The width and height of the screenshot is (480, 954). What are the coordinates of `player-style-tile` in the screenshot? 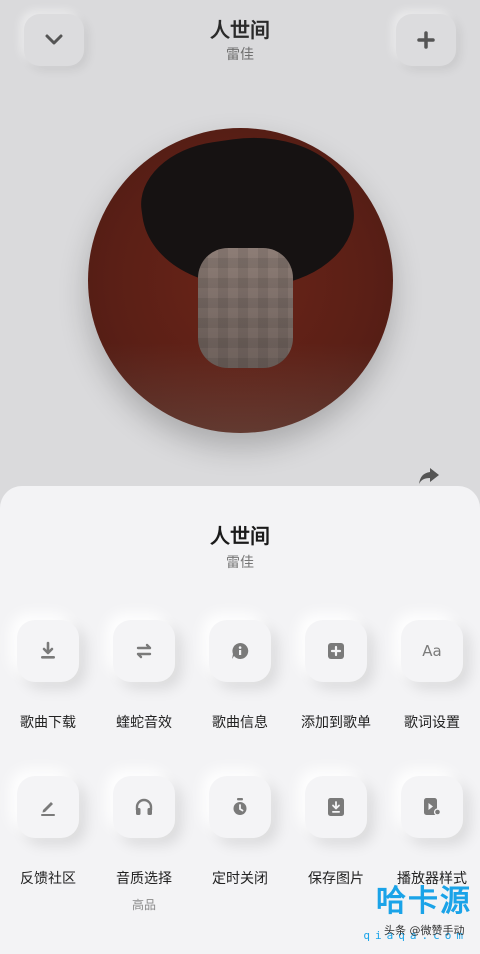 It's located at (432, 807).